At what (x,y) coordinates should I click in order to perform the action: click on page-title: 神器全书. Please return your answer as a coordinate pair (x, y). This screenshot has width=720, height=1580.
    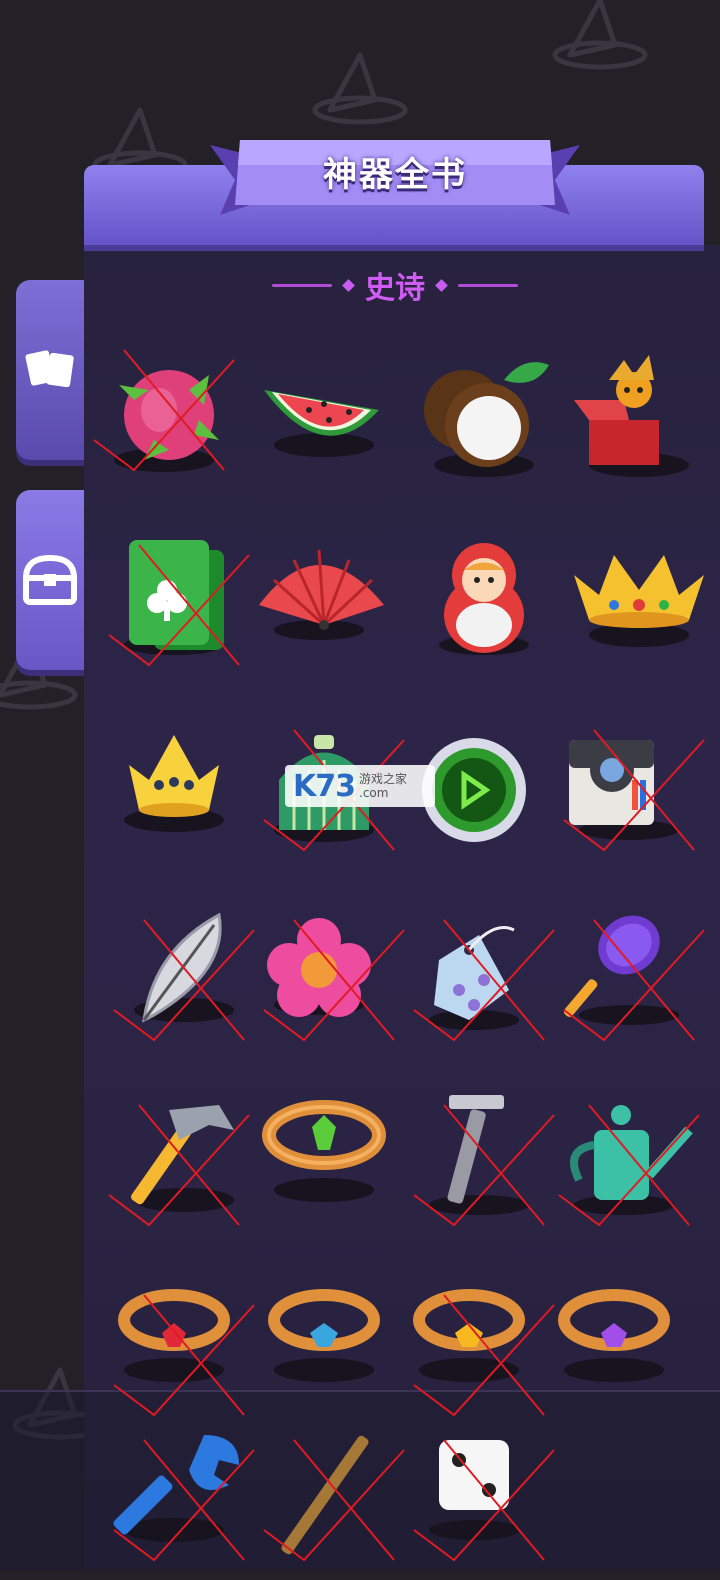
    Looking at the image, I should click on (395, 175).